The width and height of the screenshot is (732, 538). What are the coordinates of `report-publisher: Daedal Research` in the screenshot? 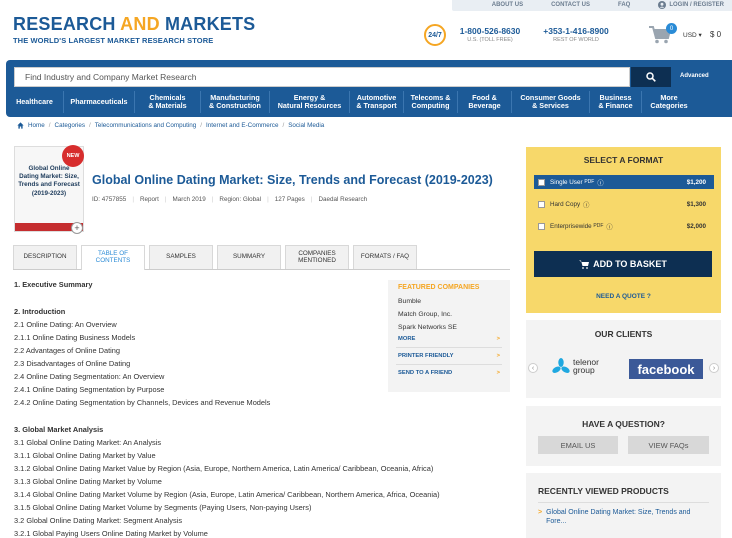 It's located at (342, 199).